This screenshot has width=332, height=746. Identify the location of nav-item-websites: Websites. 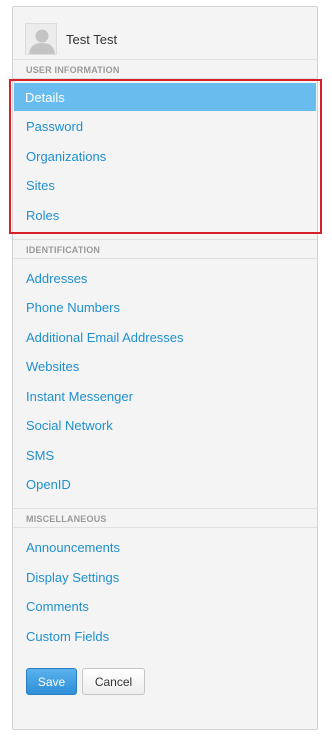
(165, 366).